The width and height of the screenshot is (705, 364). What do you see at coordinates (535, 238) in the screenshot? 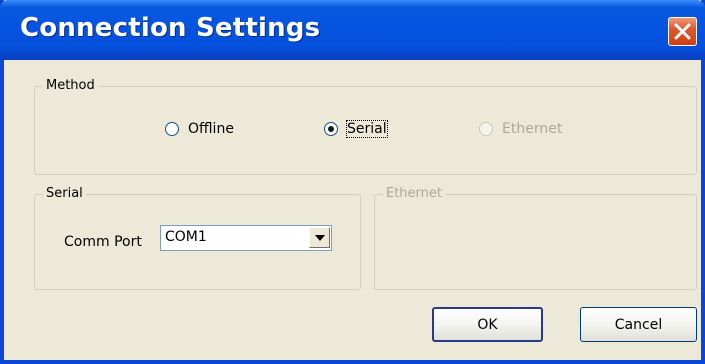
I see `ethernet-groupbox: Ethernet` at bounding box center [535, 238].